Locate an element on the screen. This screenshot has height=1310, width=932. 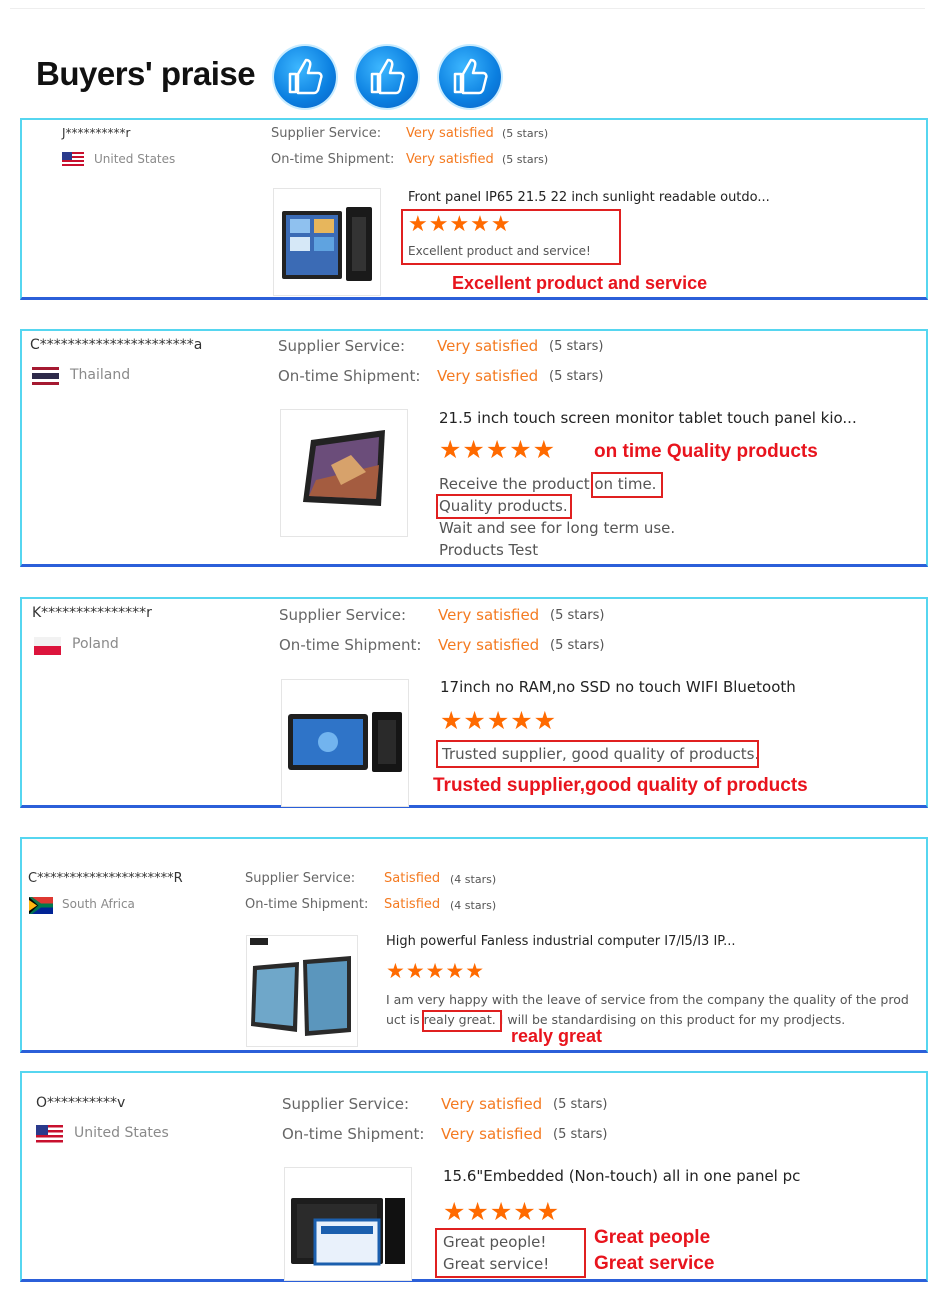
flag-poland-icon is located at coordinates (47, 646).